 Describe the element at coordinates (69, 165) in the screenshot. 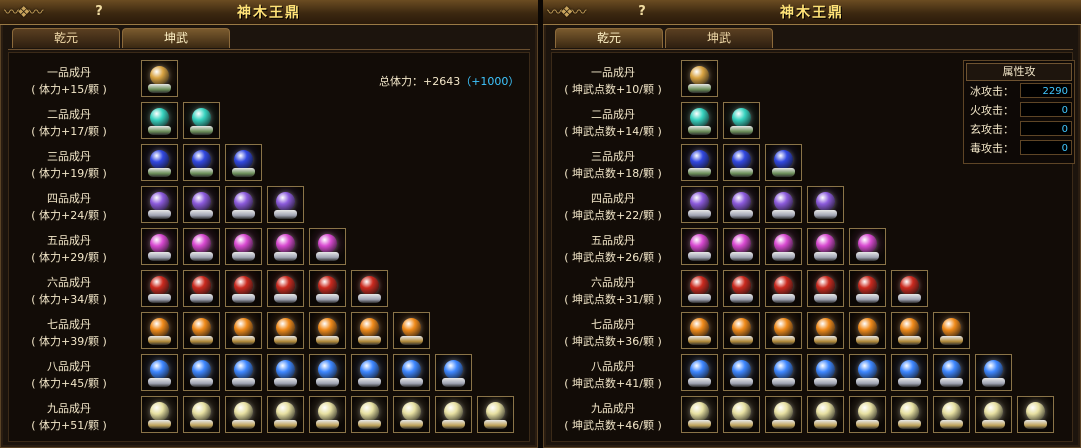

I see `grade-label: 三品成丹 ( 体力+19/颗 )` at that location.